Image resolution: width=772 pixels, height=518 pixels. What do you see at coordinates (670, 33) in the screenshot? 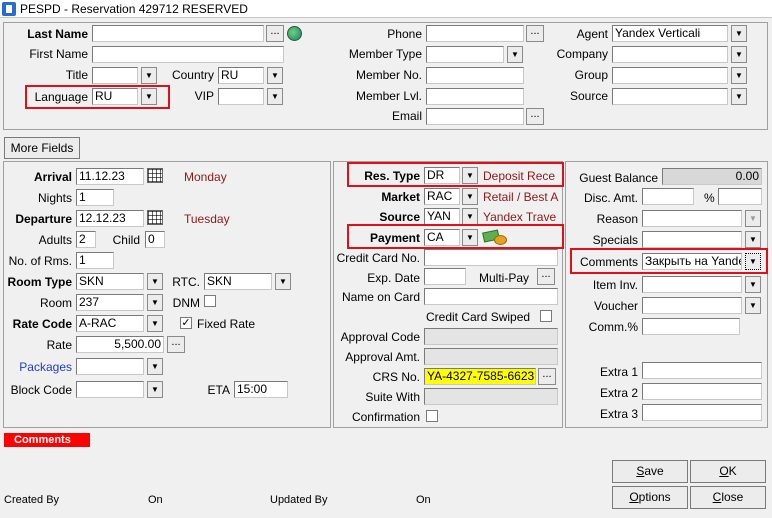
I see `agent-input: Yandex Verticali` at bounding box center [670, 33].